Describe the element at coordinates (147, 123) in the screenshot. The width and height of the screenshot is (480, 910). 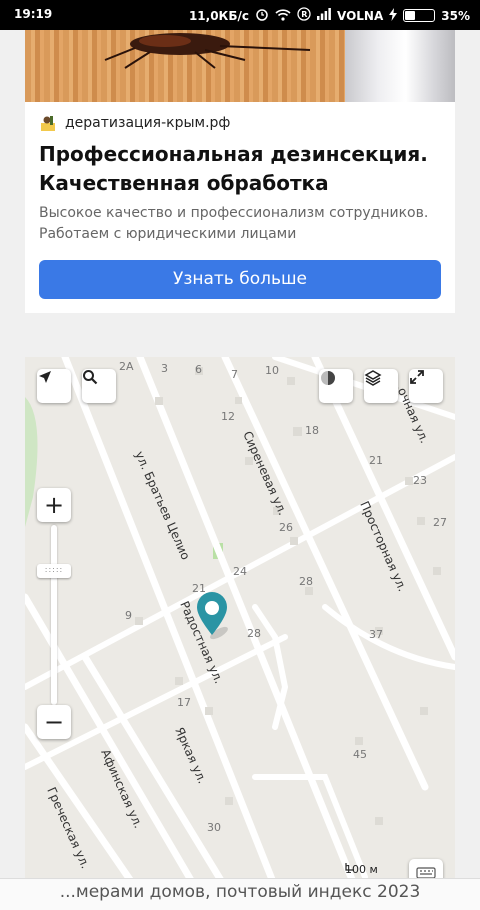
I see `ad-domain: дератизация-крым.рф` at that location.